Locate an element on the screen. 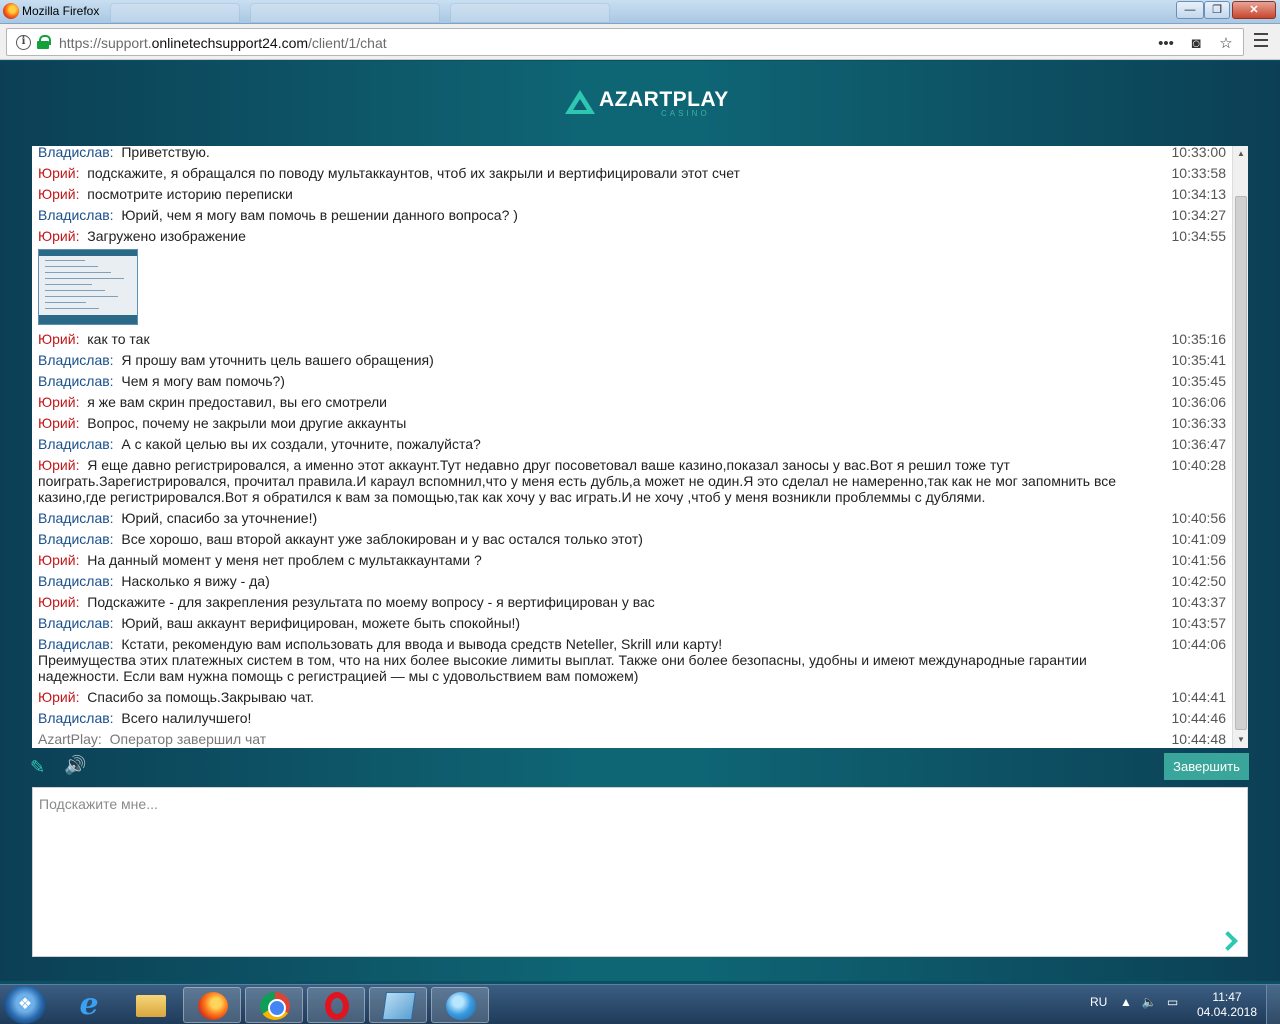  taskbar-chrome is located at coordinates (274, 1005).